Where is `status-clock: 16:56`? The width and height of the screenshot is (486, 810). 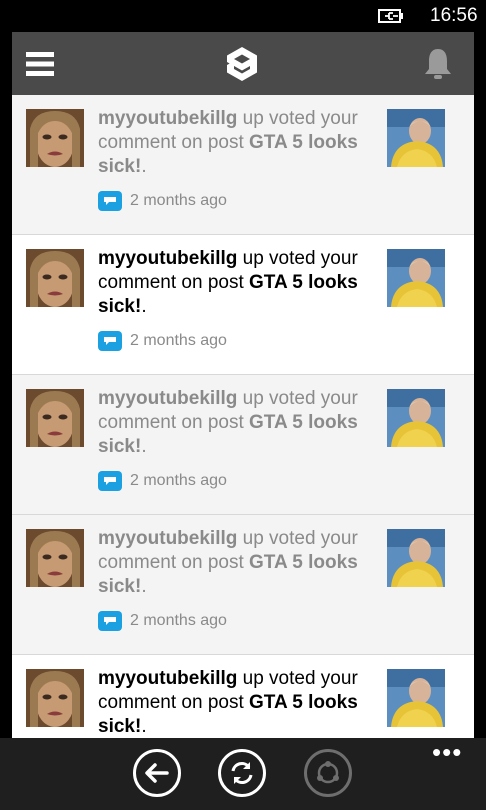 status-clock: 16:56 is located at coordinates (454, 15).